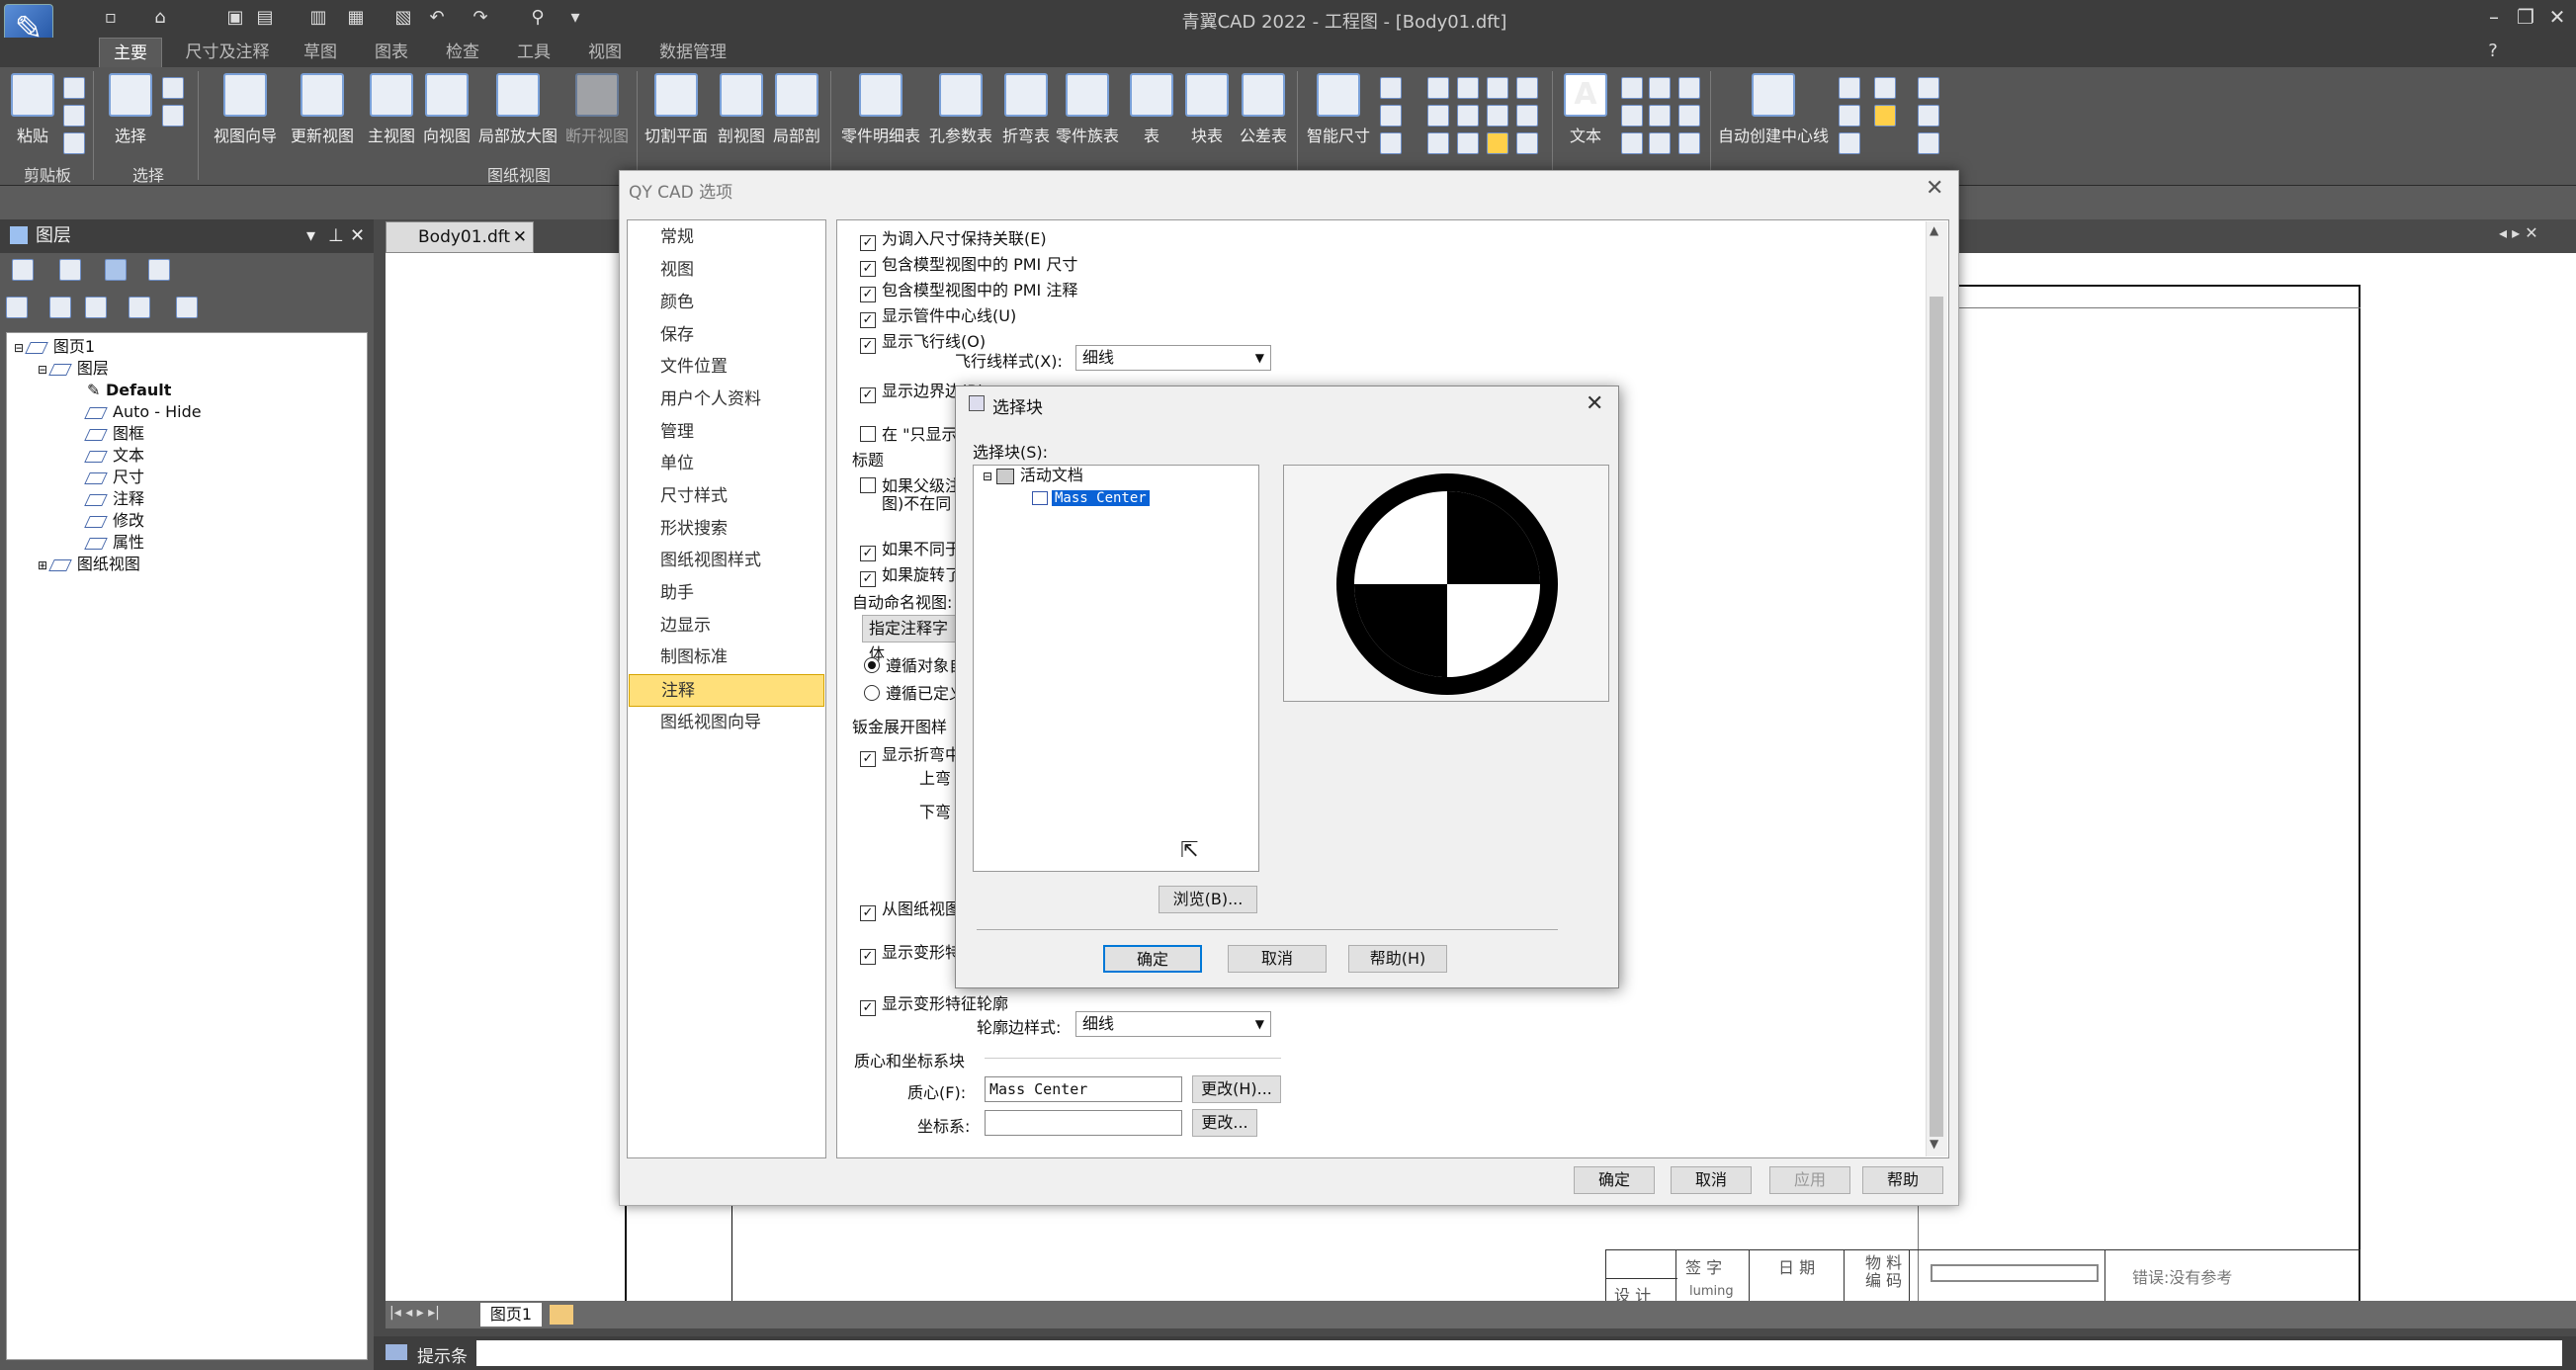 This screenshot has height=1370, width=2576. Describe the element at coordinates (517, 109) in the screenshot. I see `detail-view-button: 局部放大图` at that location.